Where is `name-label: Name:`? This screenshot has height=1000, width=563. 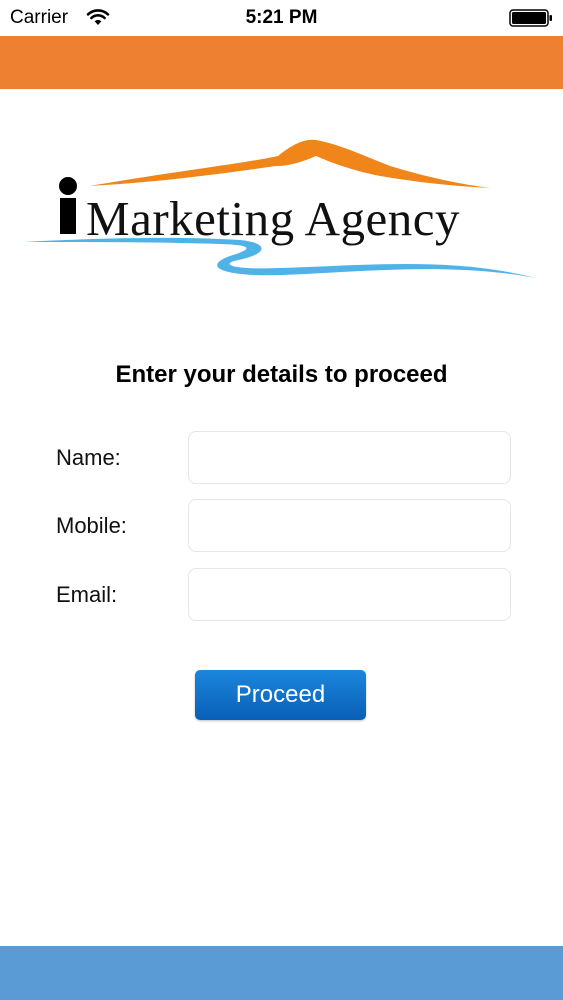
name-label: Name: is located at coordinates (88, 457).